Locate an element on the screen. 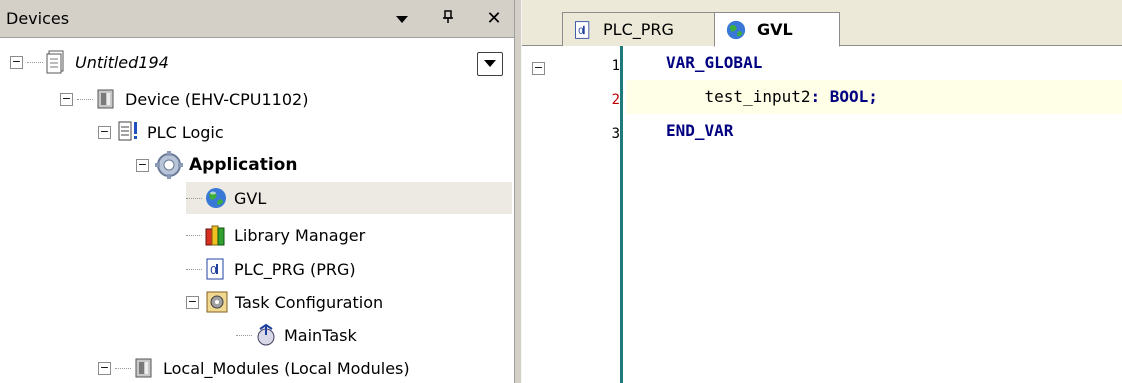 This screenshot has height=383, width=1122. tree-item-library-manager: Library Manager is located at coordinates (275, 235).